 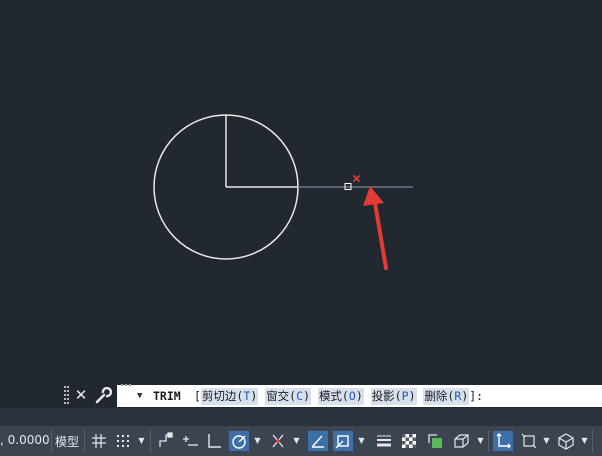 I want to click on command-options: [剪切边(T) 窗交(C) 模式(O) 投影(P) 删除(R)]:, so click(x=338, y=396).